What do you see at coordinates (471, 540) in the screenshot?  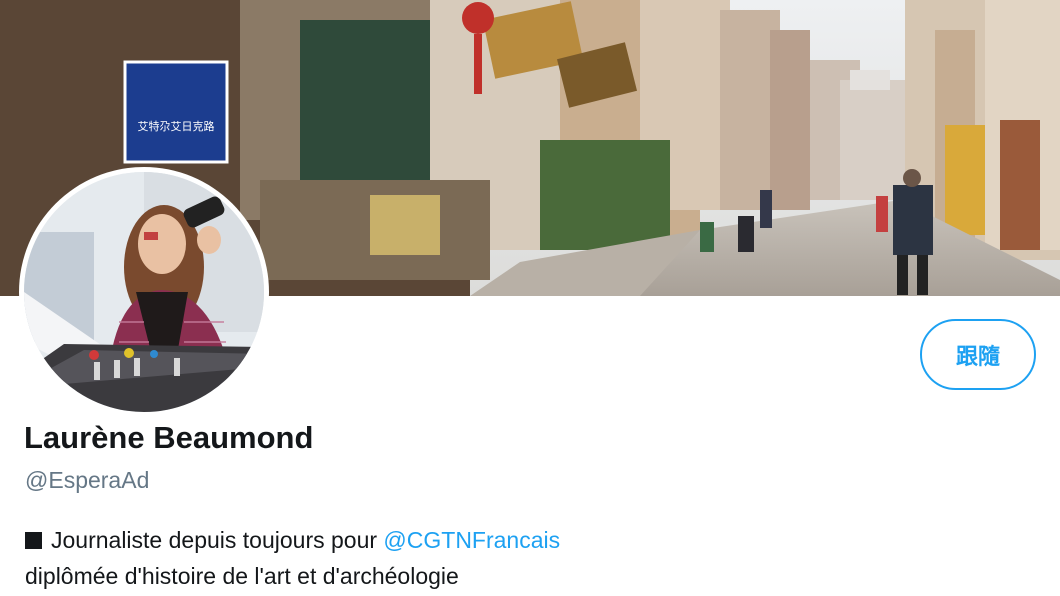 I see `mention-link: @CGTNFrancais` at bounding box center [471, 540].